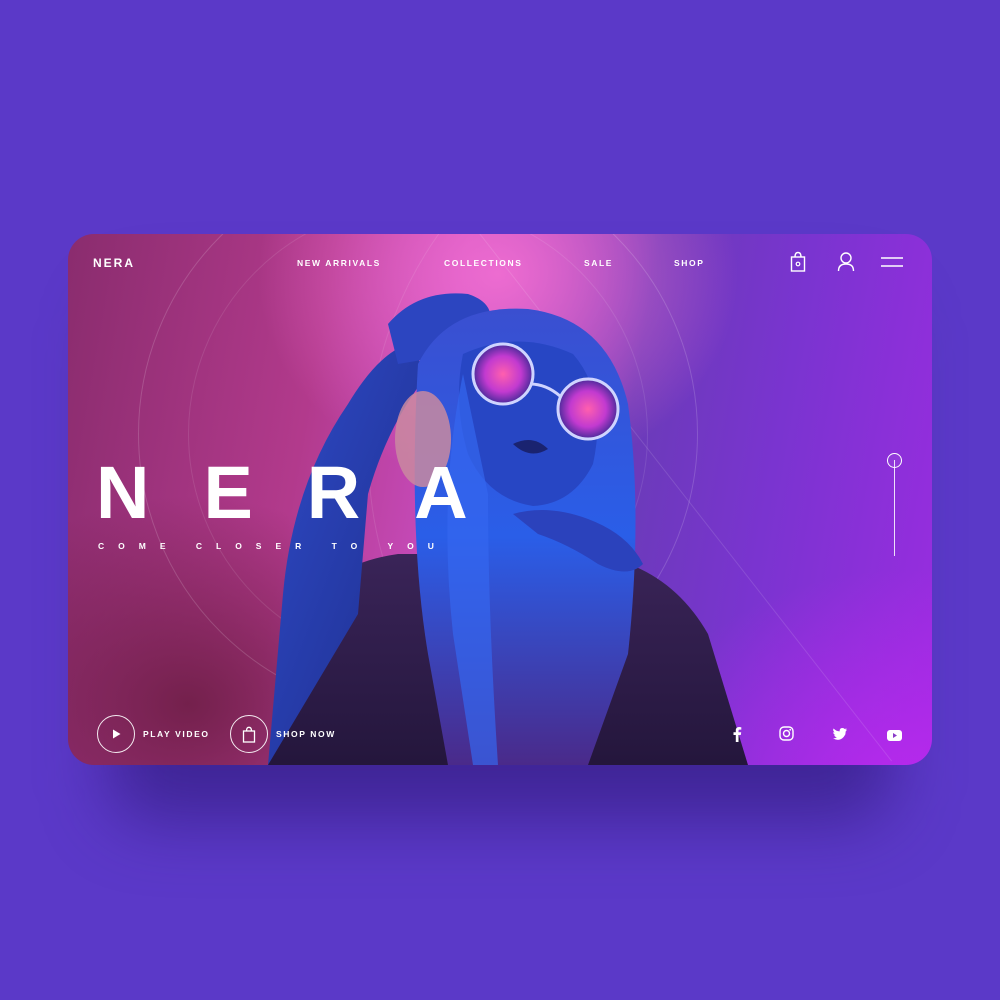 The height and width of the screenshot is (1000, 1000). I want to click on shop-now-label: SHOP NOW, so click(306, 734).